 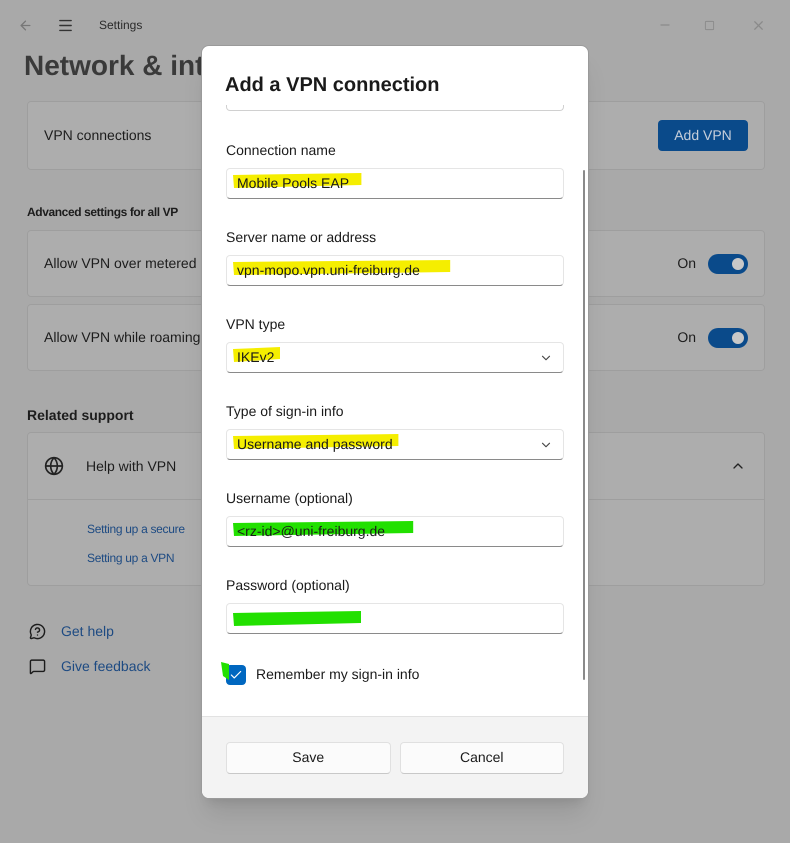 What do you see at coordinates (311, 531) in the screenshot?
I see `field-value: <rz-id>@uni-freiburg.de` at bounding box center [311, 531].